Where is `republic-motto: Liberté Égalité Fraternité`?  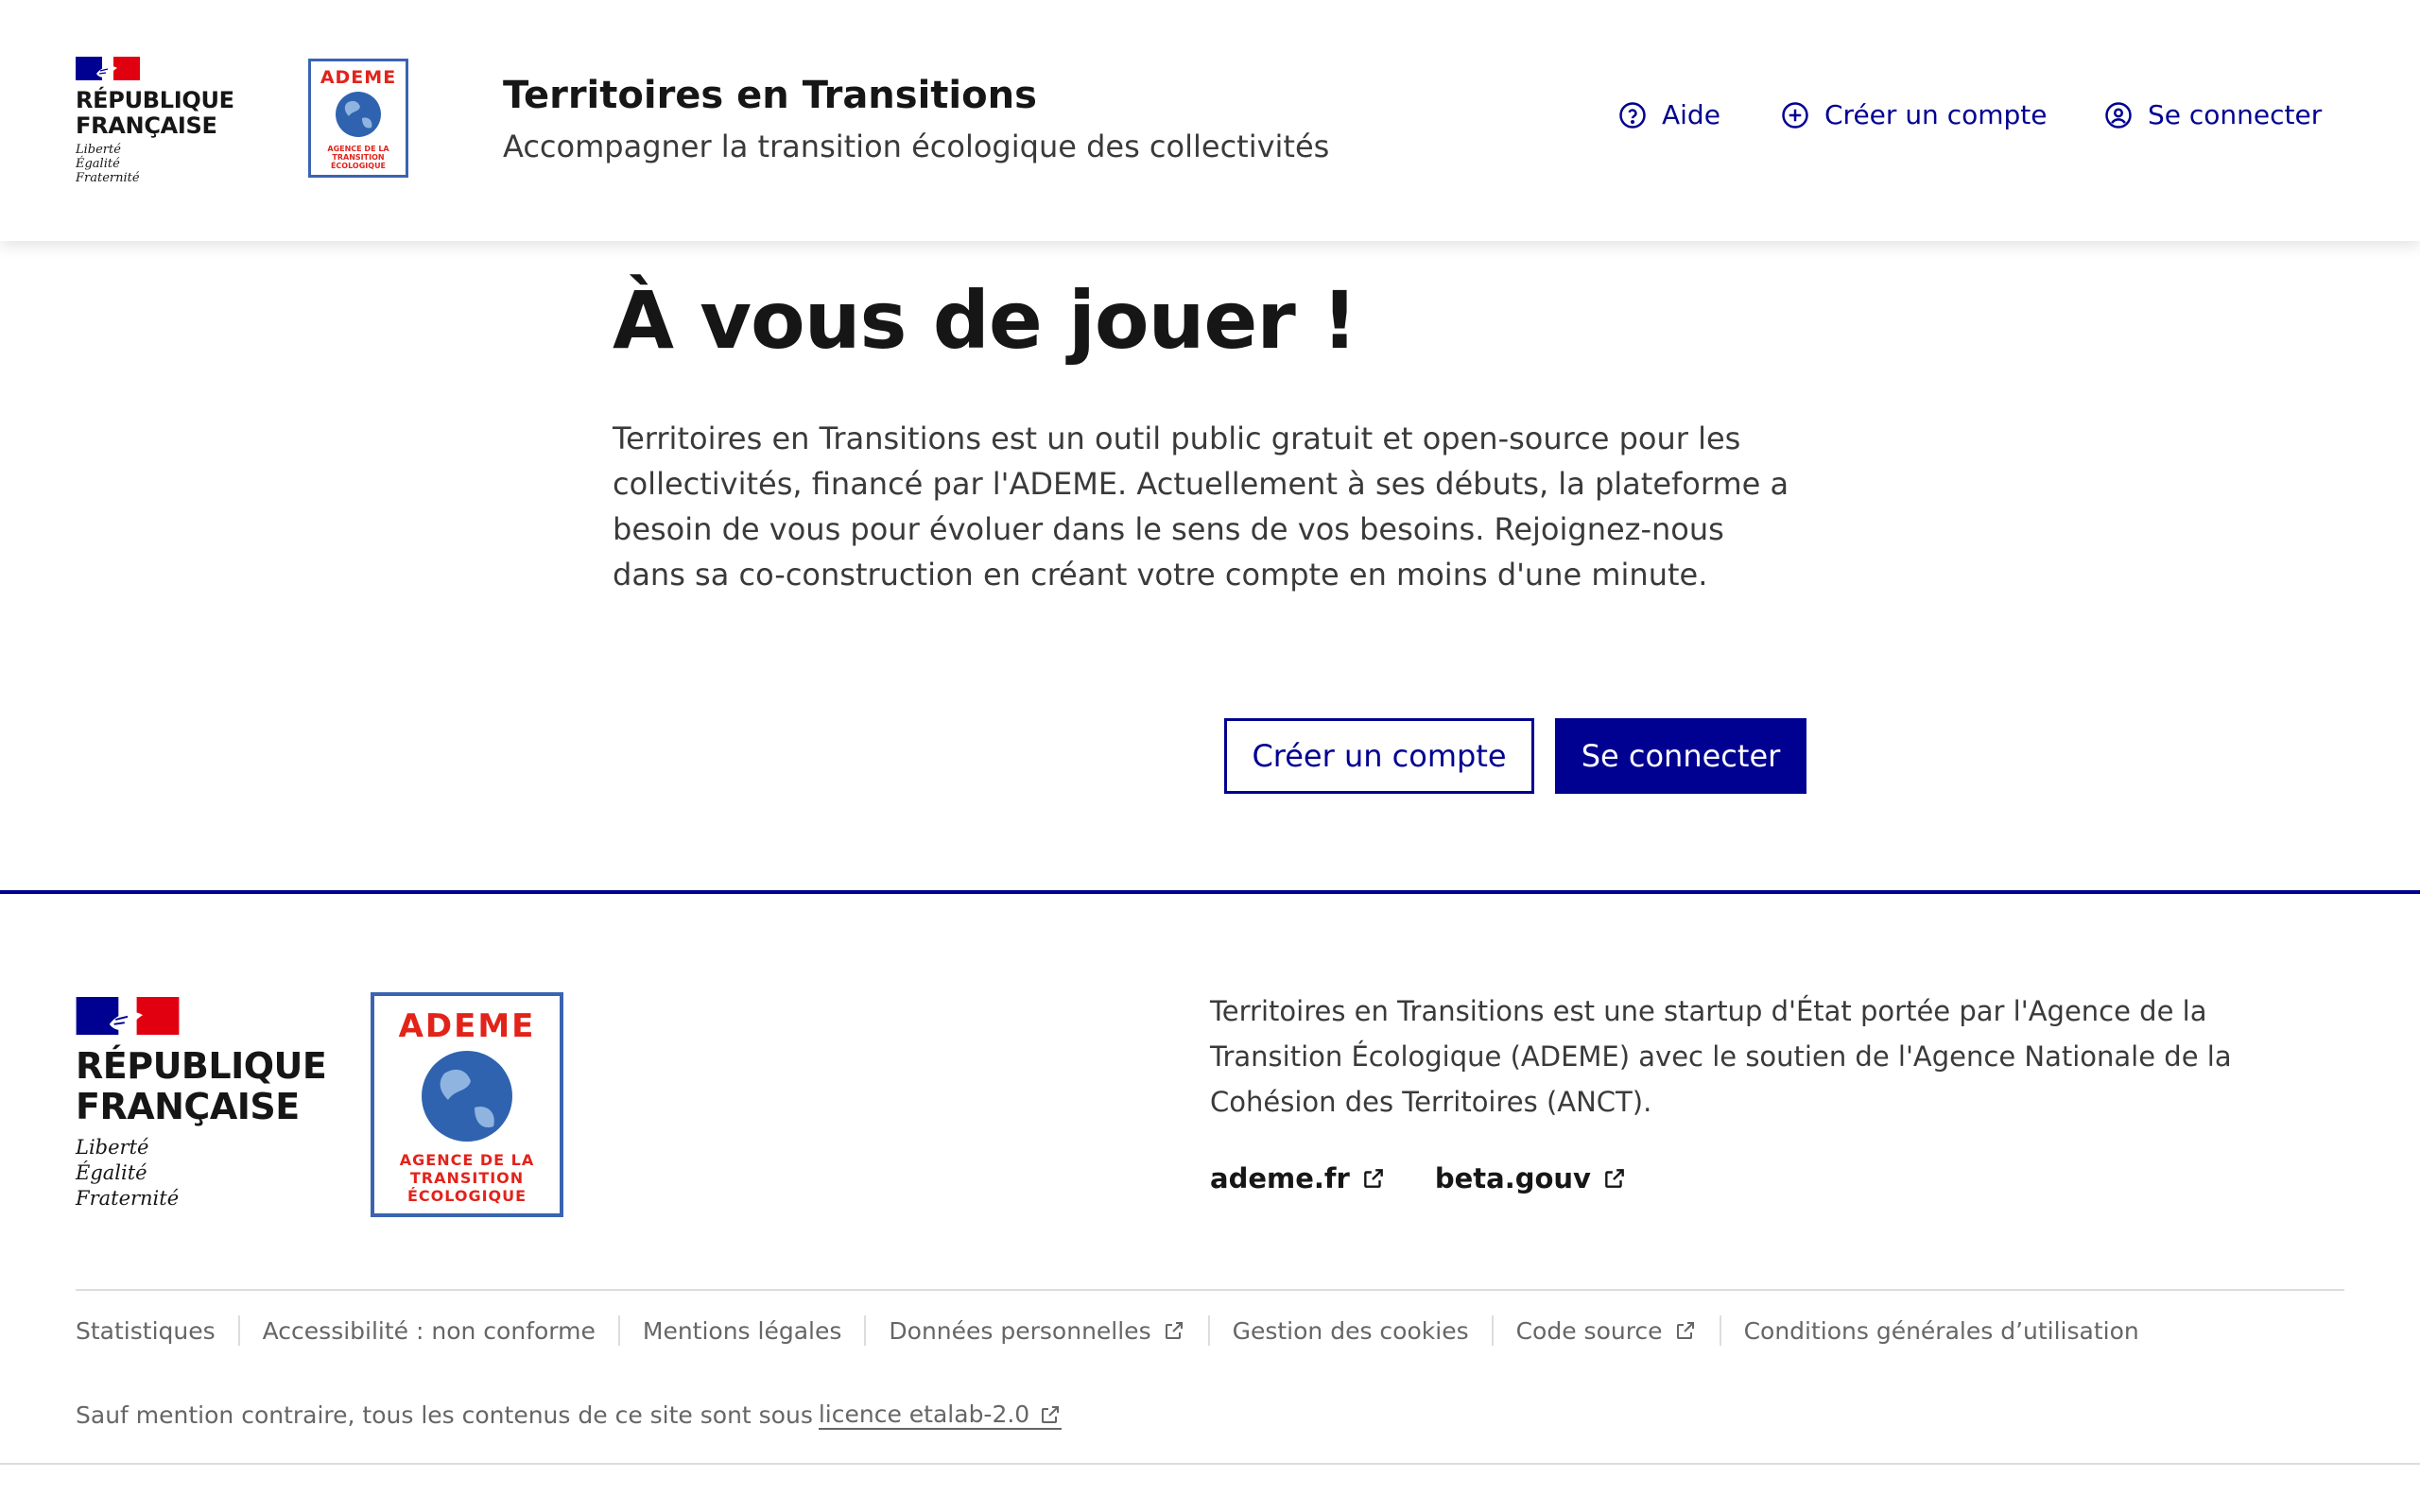
republic-motto: Liberté Égalité Fraternité is located at coordinates (108, 164).